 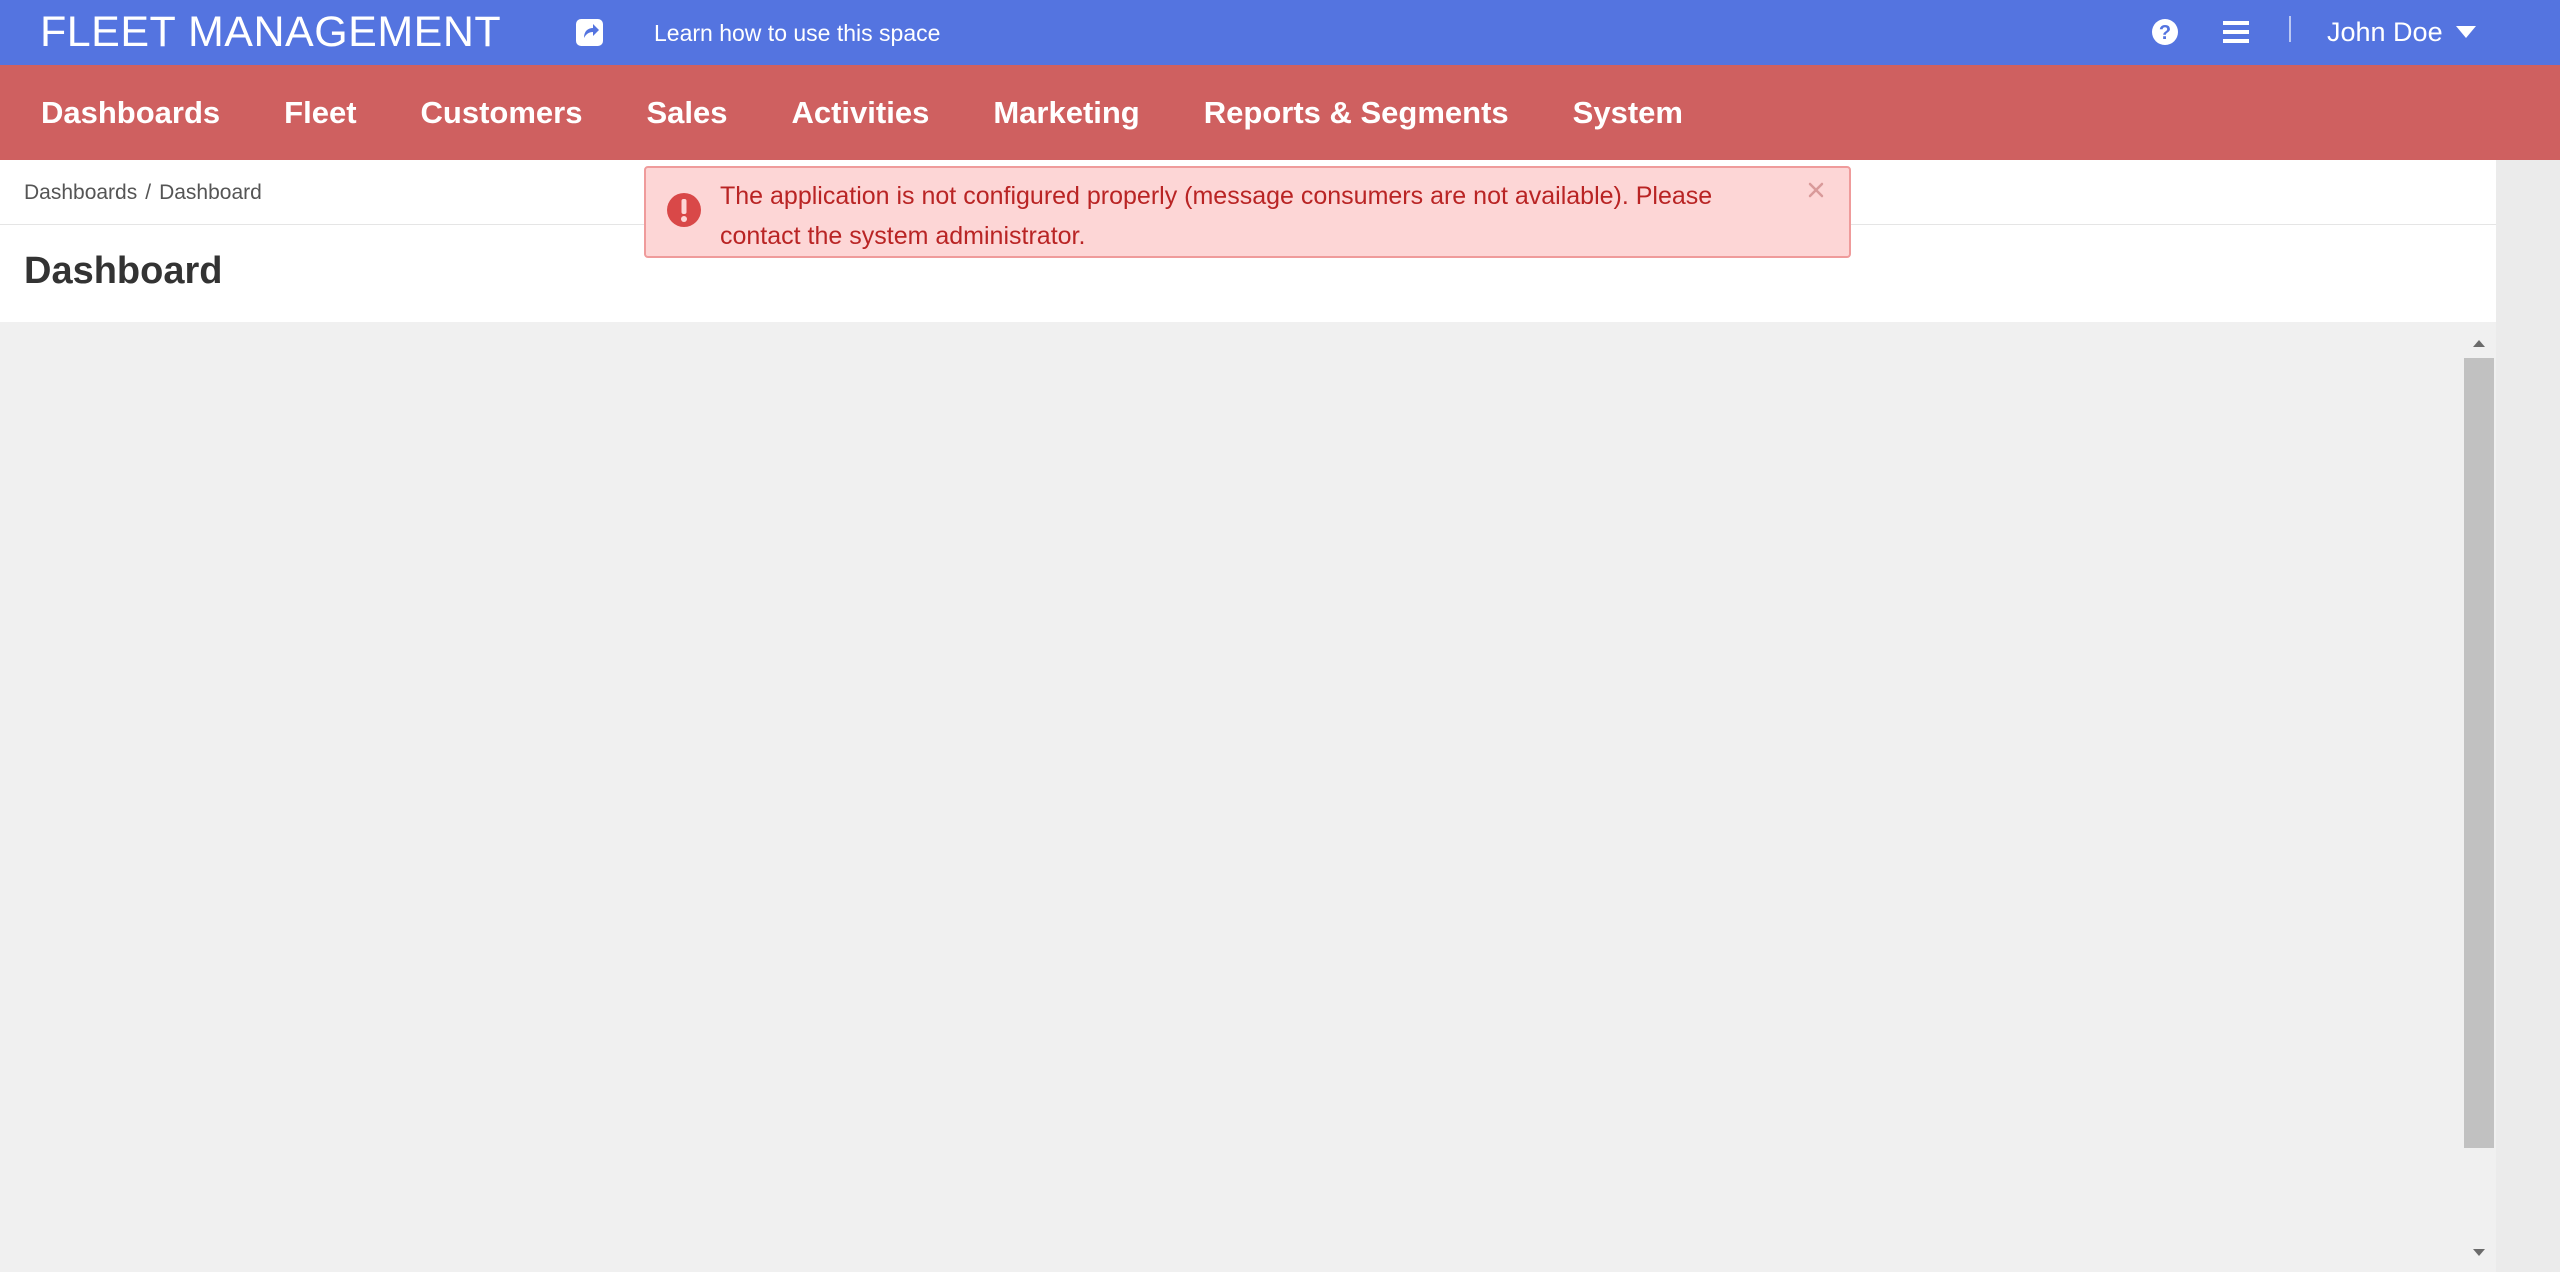 What do you see at coordinates (143, 193) in the screenshot?
I see `breadcrumb: Dashboards / Dashboard` at bounding box center [143, 193].